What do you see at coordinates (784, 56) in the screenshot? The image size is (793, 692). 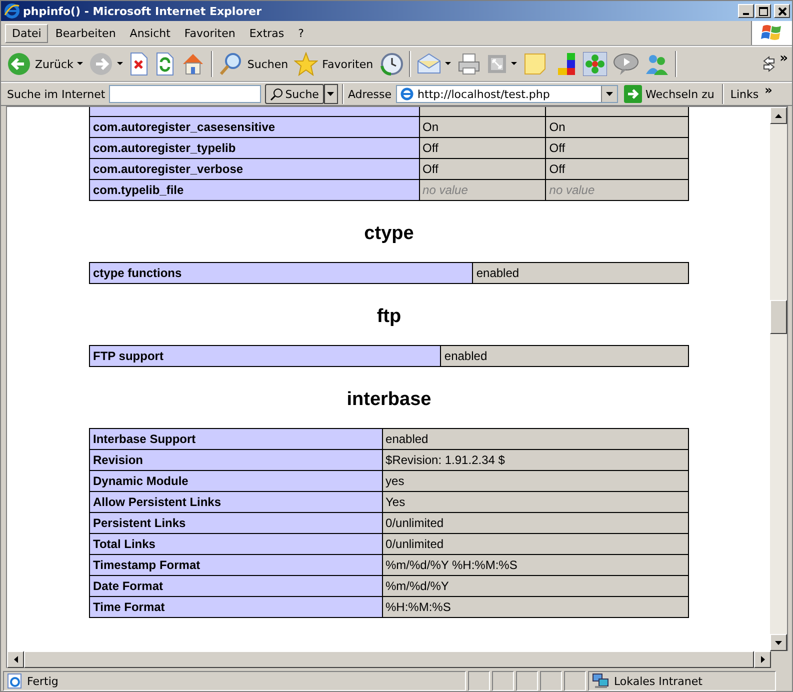 I see `more-chevron: »` at bounding box center [784, 56].